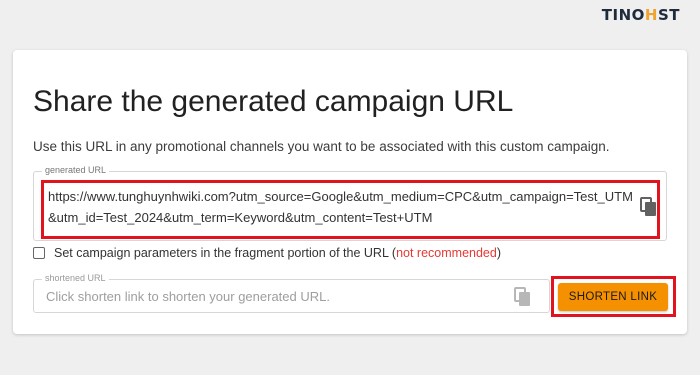 The height and width of the screenshot is (375, 700). I want to click on shortened-url-label: shortened URL, so click(75, 278).